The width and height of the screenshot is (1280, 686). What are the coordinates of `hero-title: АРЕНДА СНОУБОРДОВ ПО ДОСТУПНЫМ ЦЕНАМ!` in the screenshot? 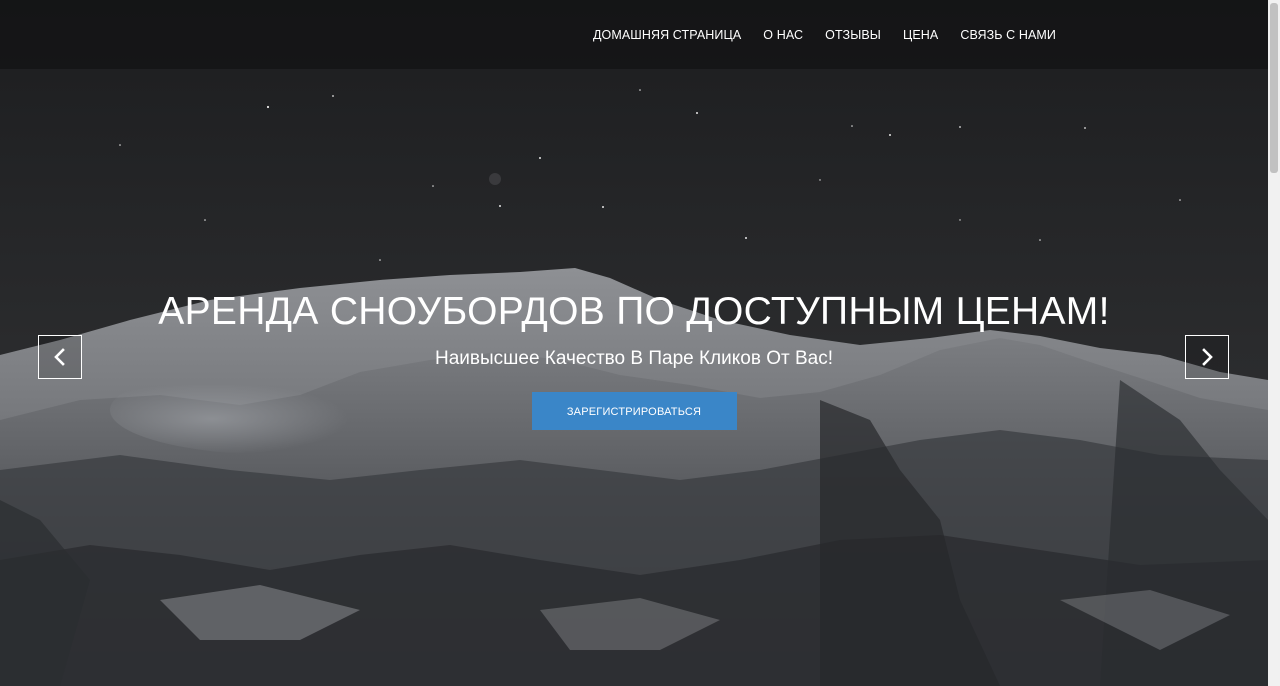 It's located at (634, 311).